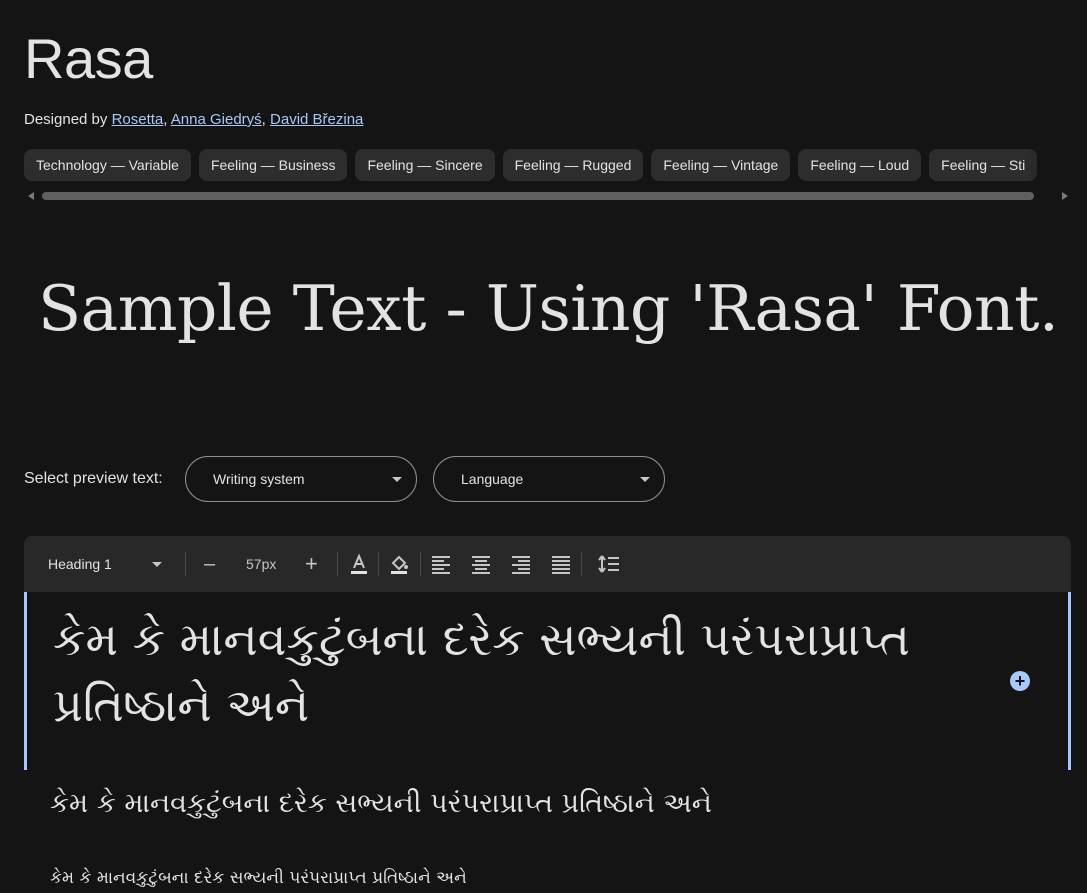 The image size is (1087, 893). What do you see at coordinates (538, 196) in the screenshot?
I see `scrollbar-thumb` at bounding box center [538, 196].